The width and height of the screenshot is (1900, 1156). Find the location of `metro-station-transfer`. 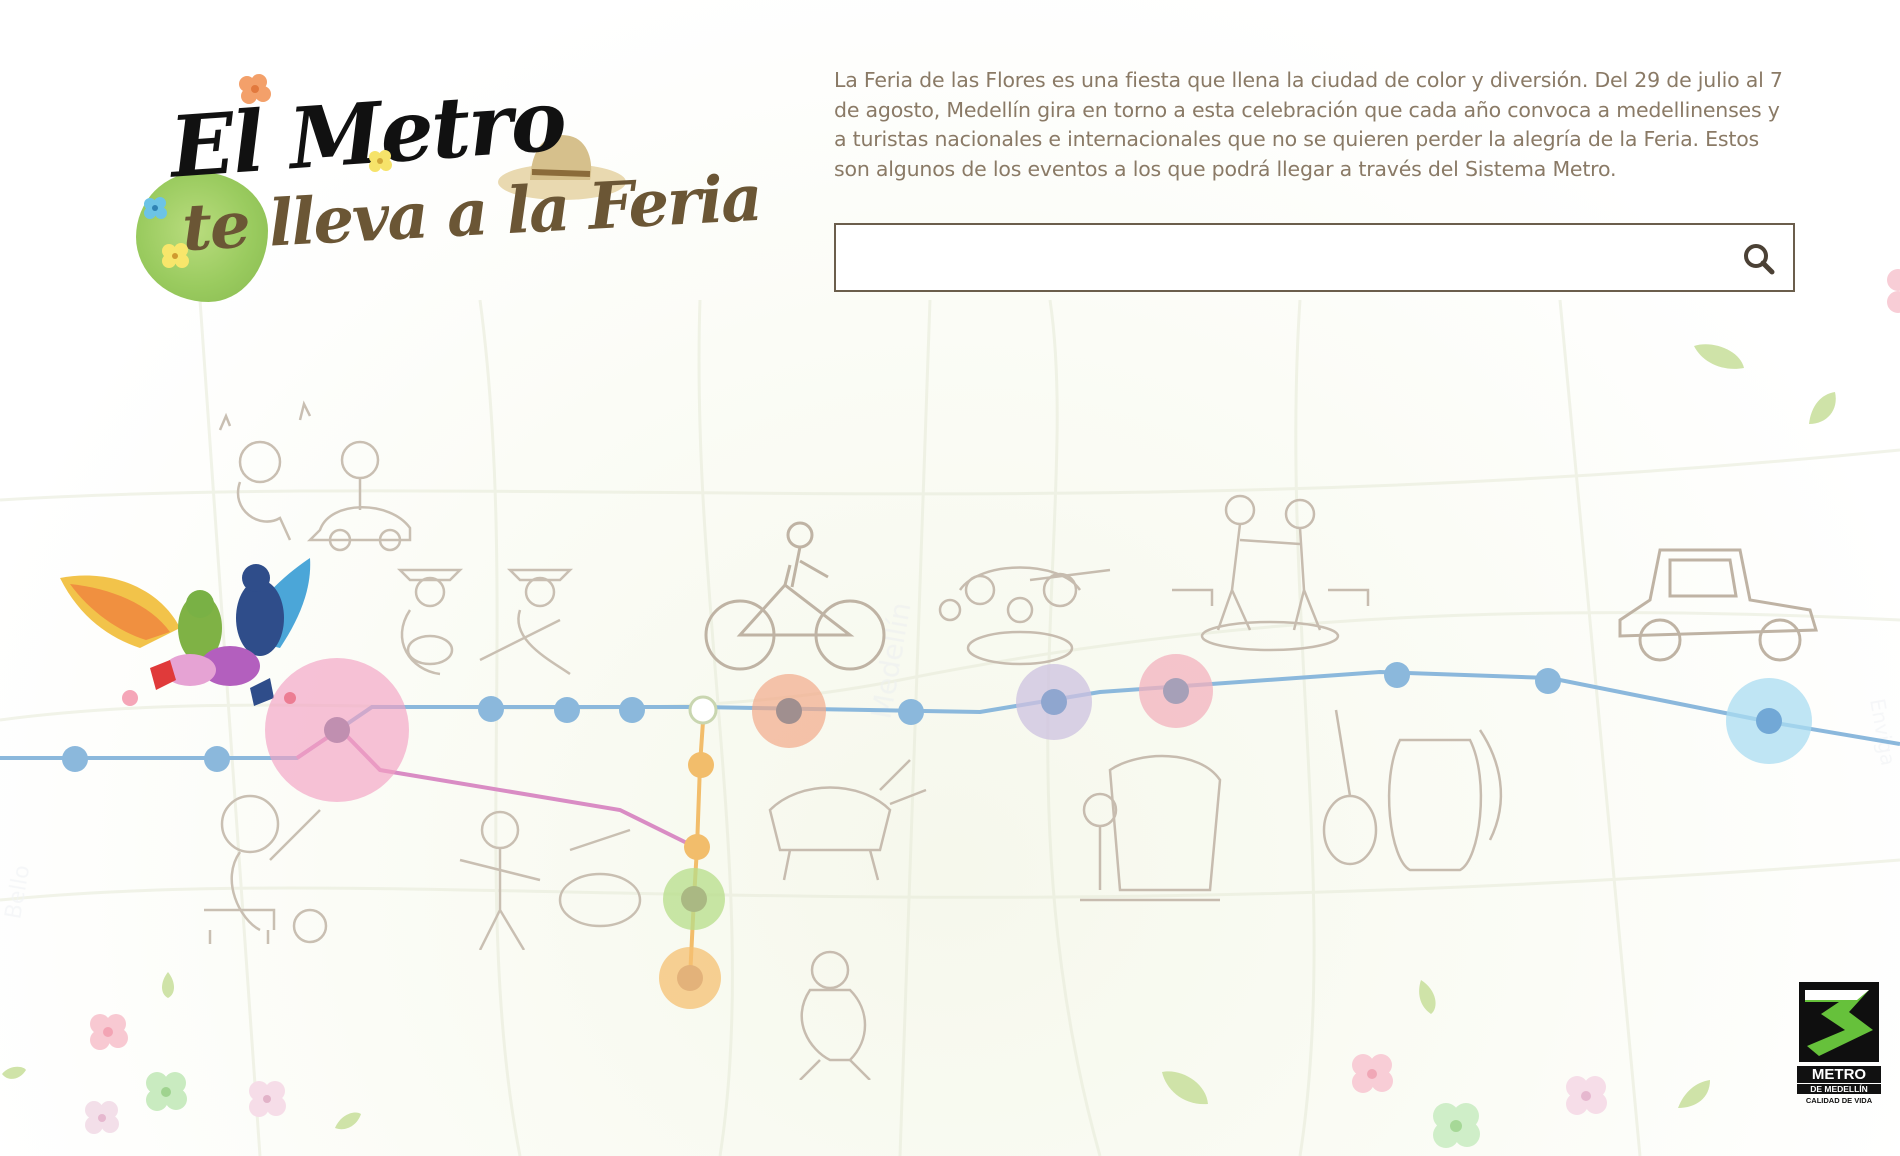

metro-station-transfer is located at coordinates (703, 710).